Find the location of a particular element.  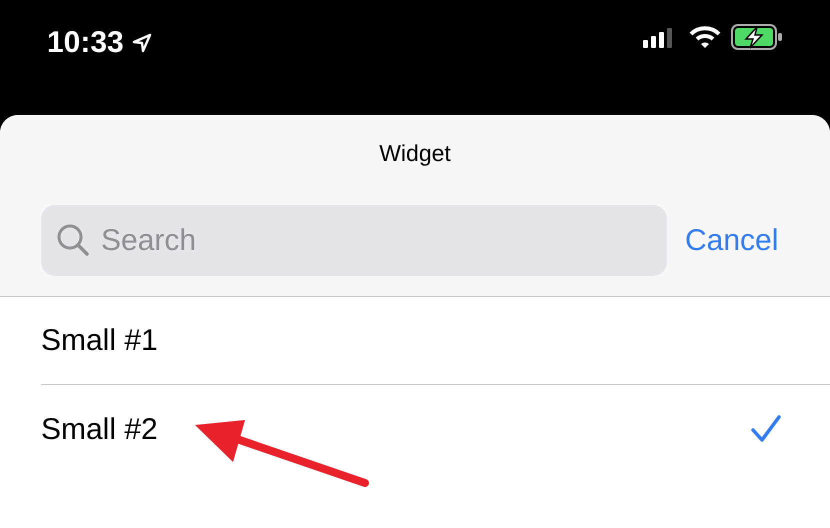

row-label: Small #2 is located at coordinates (99, 430).